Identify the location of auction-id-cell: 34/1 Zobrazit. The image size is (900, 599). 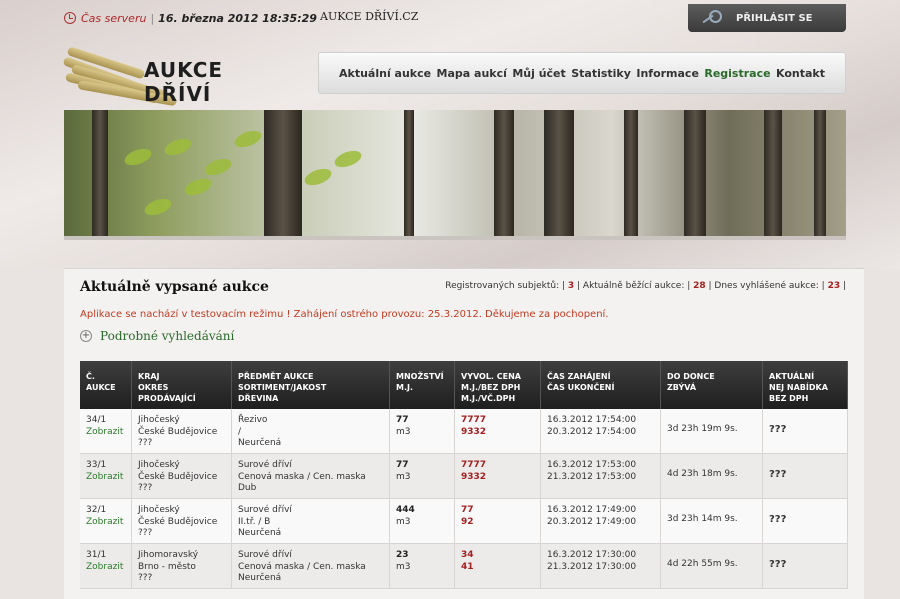
(106, 431).